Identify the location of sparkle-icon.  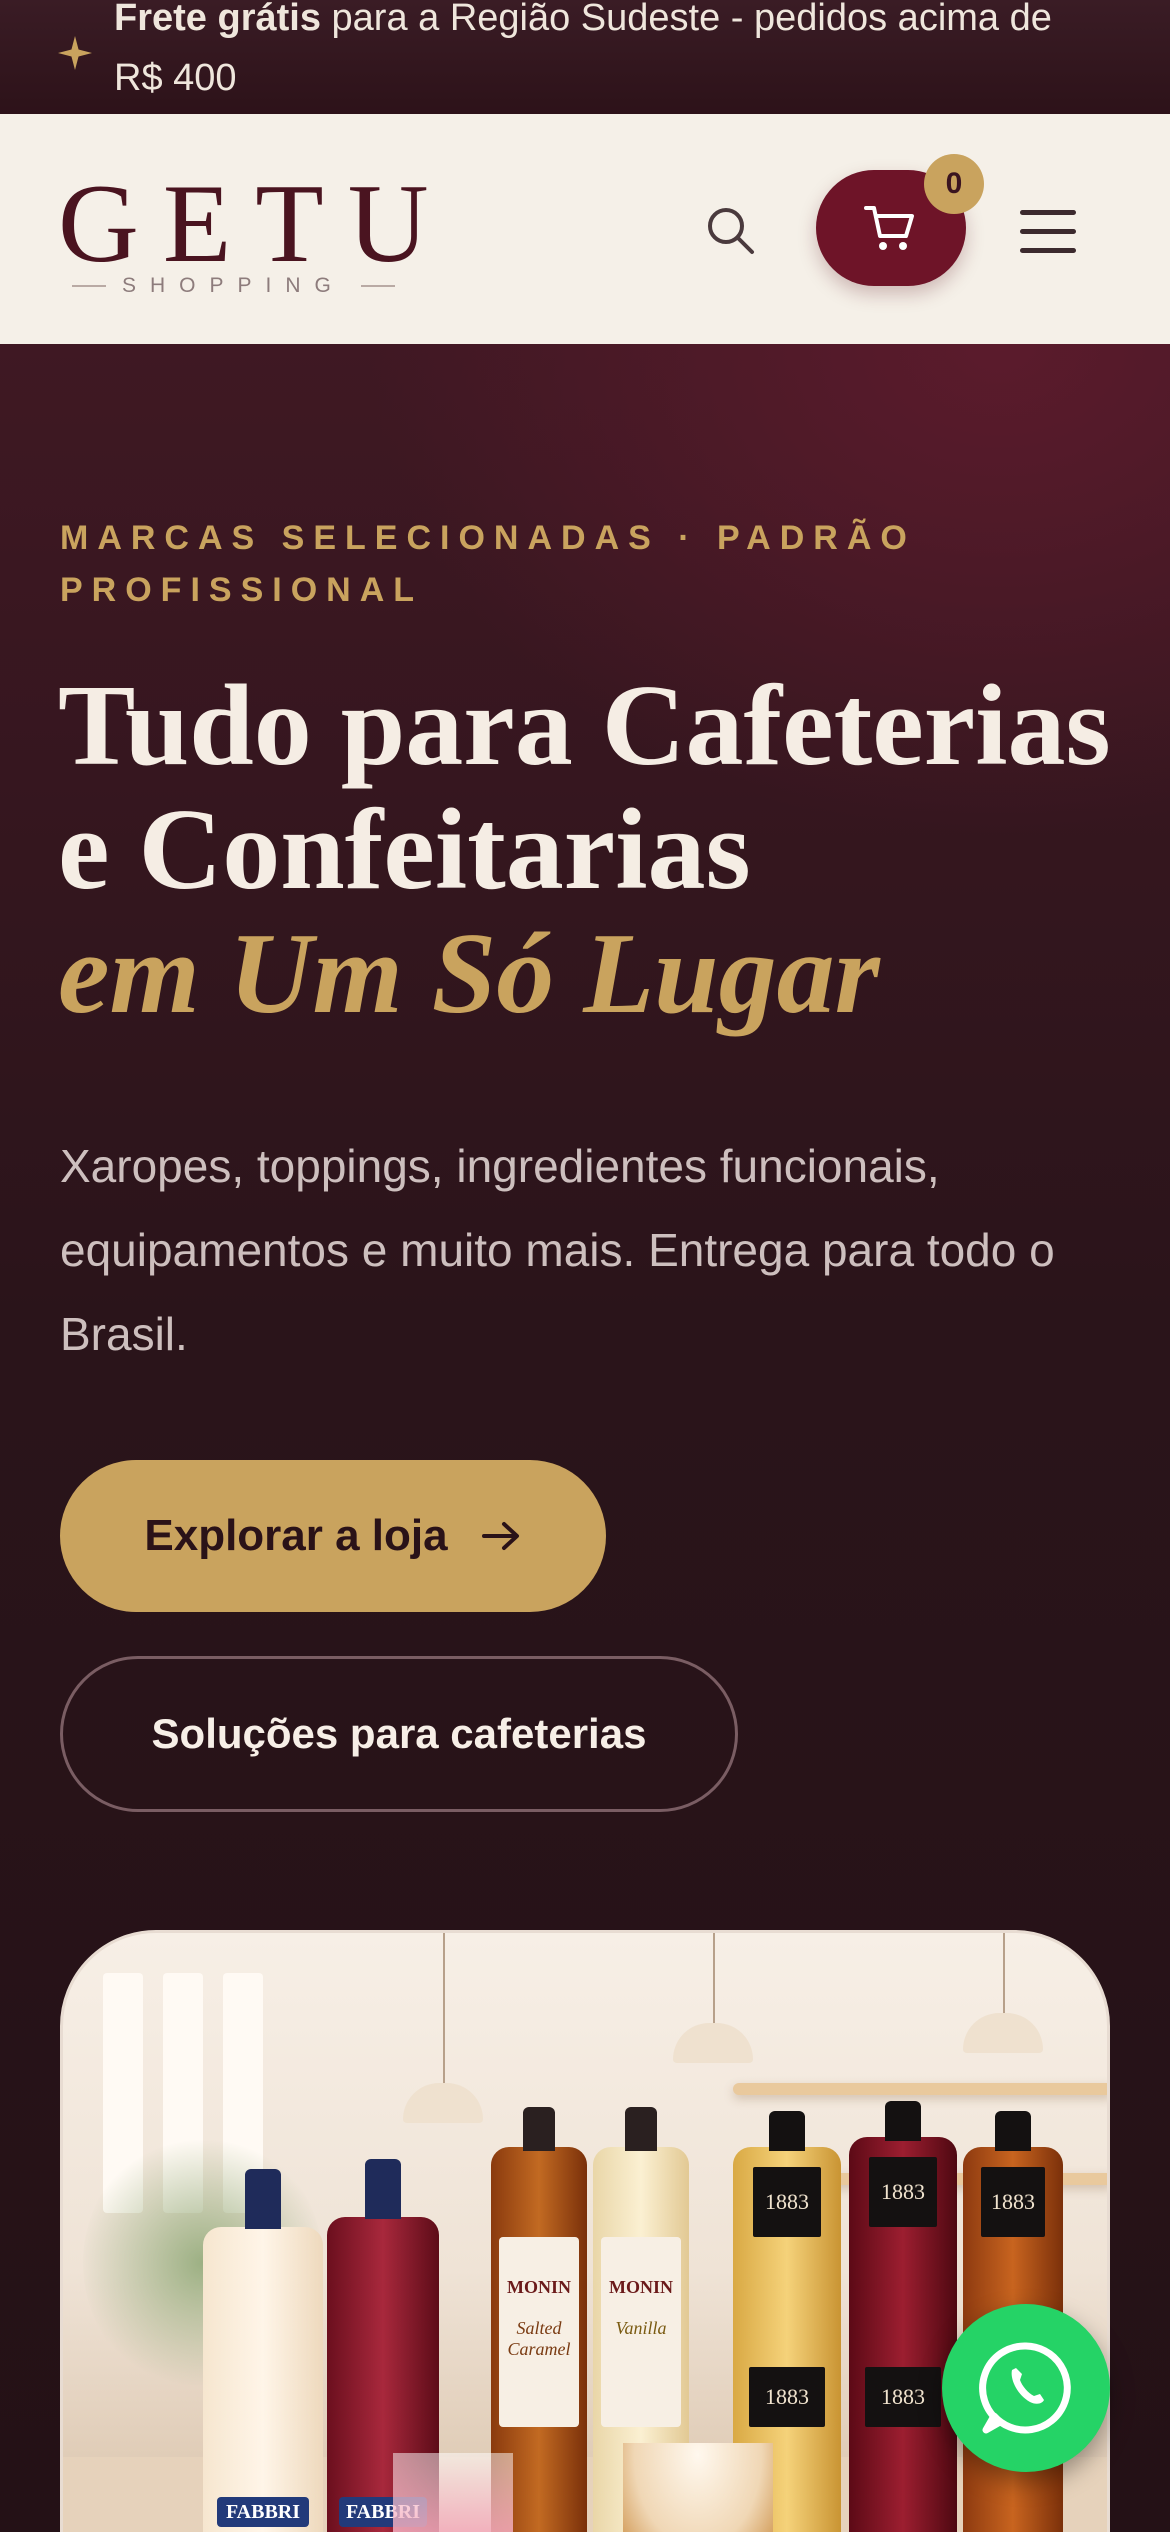
(75, 53).